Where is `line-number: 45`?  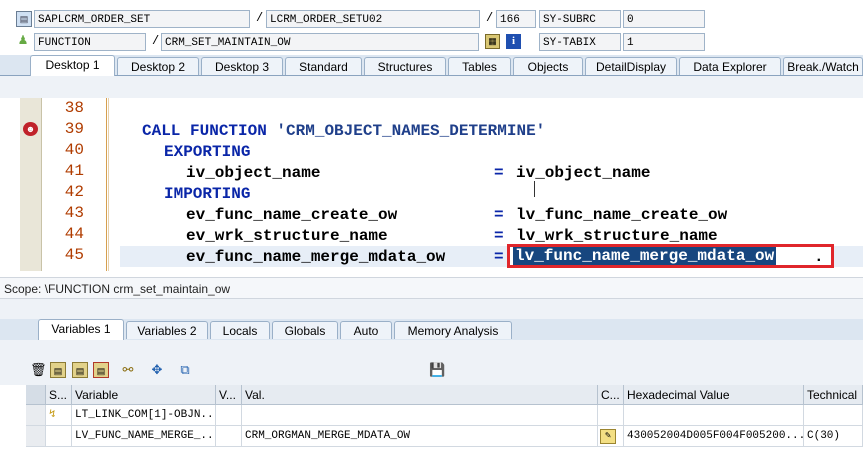 line-number: 45 is located at coordinates (74, 255).